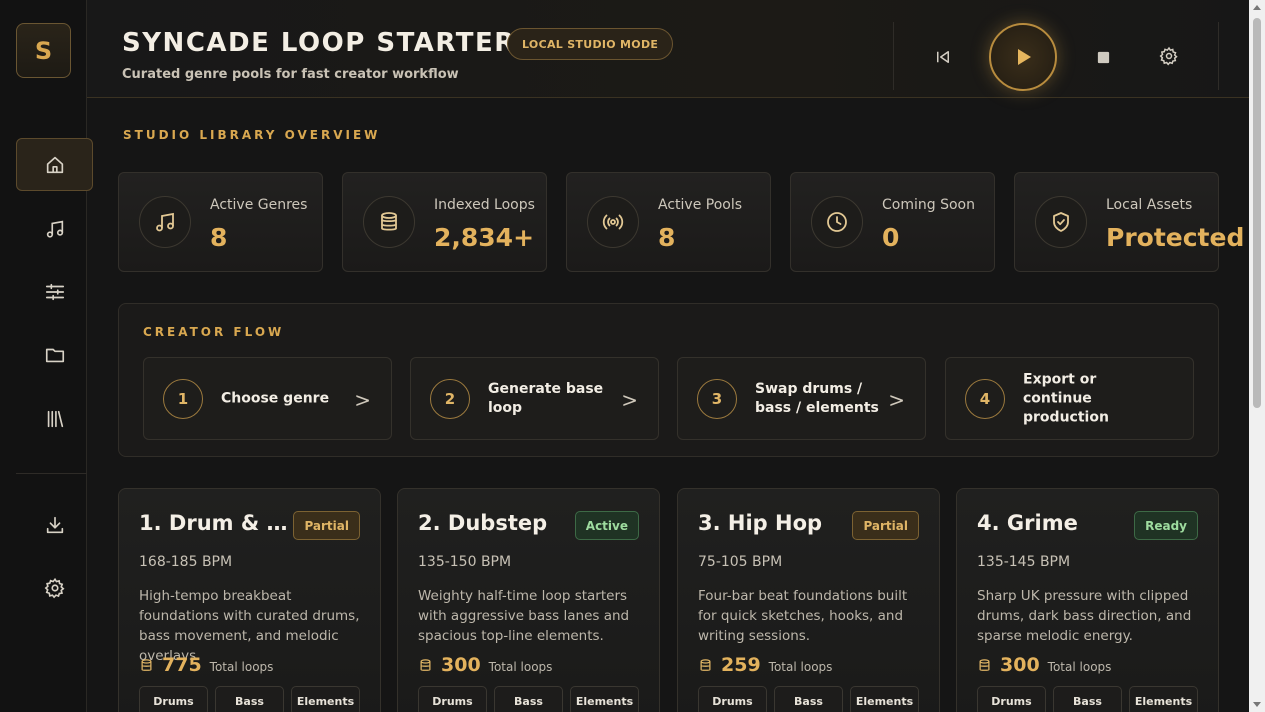 The image size is (1265, 712). I want to click on stat-card-active-genres: Active Genres 8, so click(220, 222).